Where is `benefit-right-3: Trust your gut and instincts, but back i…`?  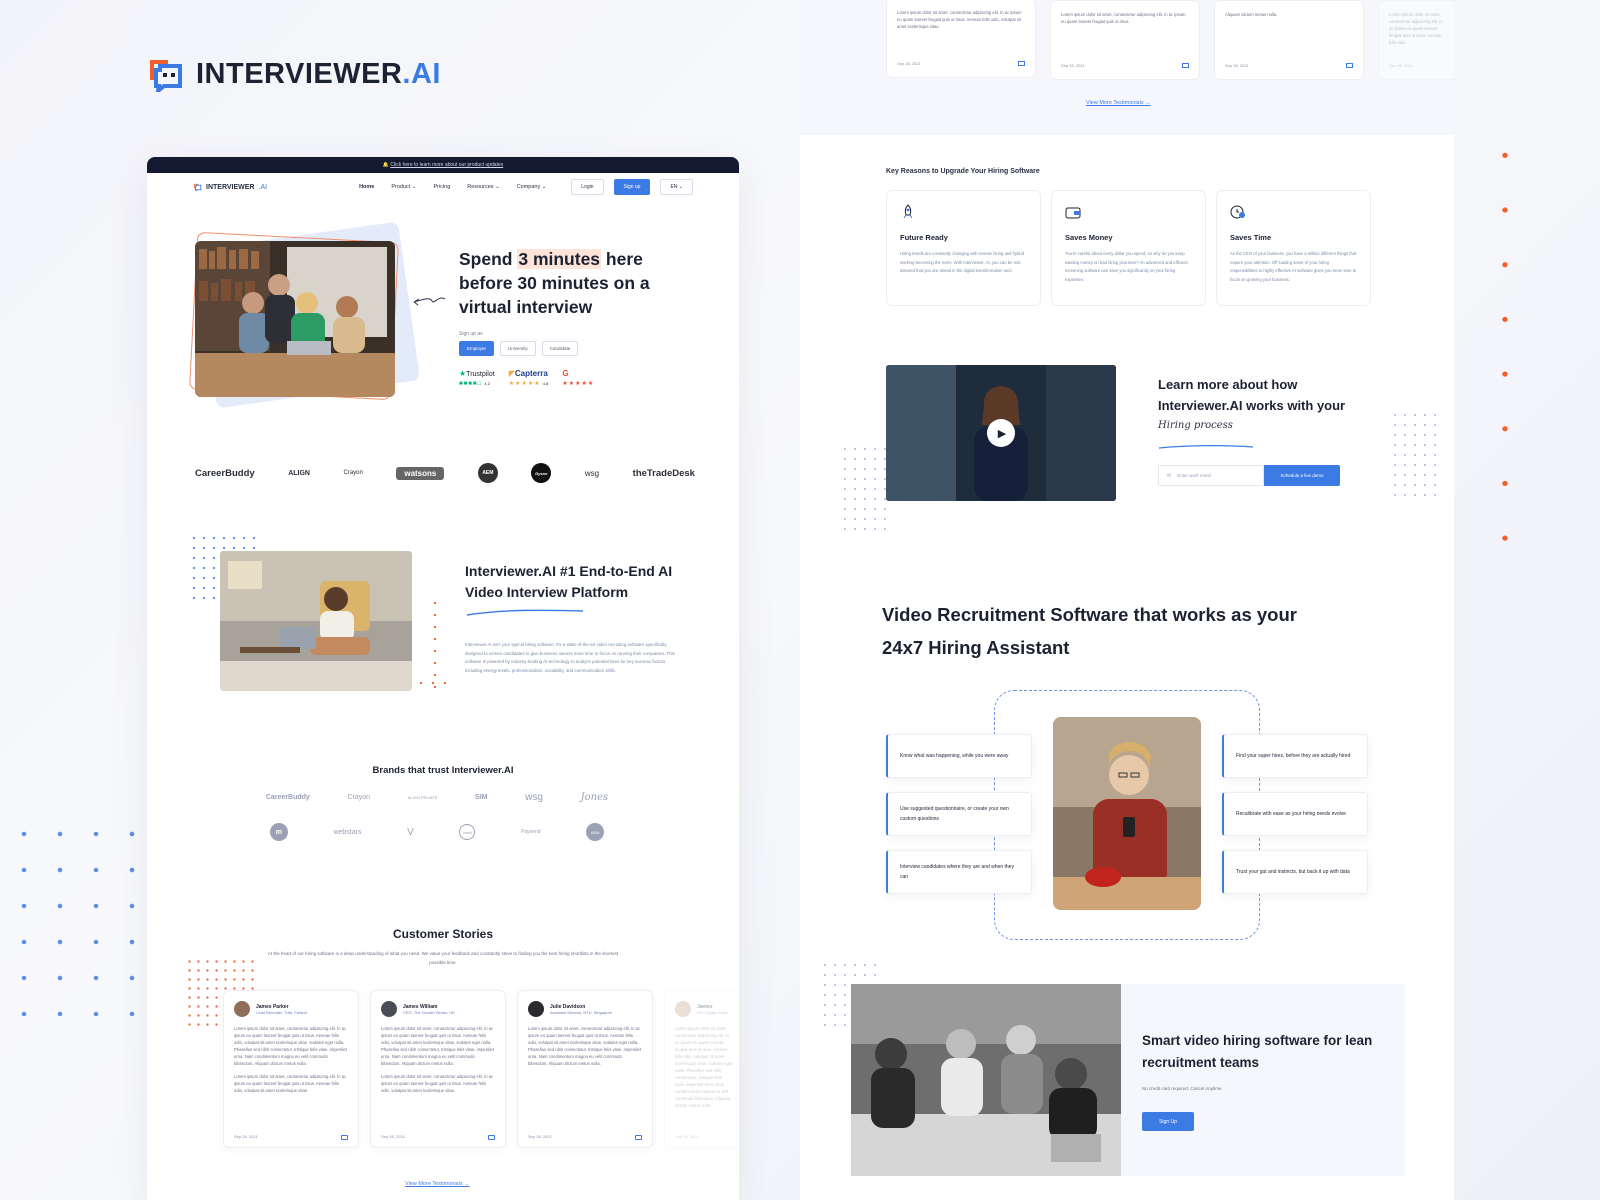 benefit-right-3: Trust your gut and instincts, but back i… is located at coordinates (1295, 872).